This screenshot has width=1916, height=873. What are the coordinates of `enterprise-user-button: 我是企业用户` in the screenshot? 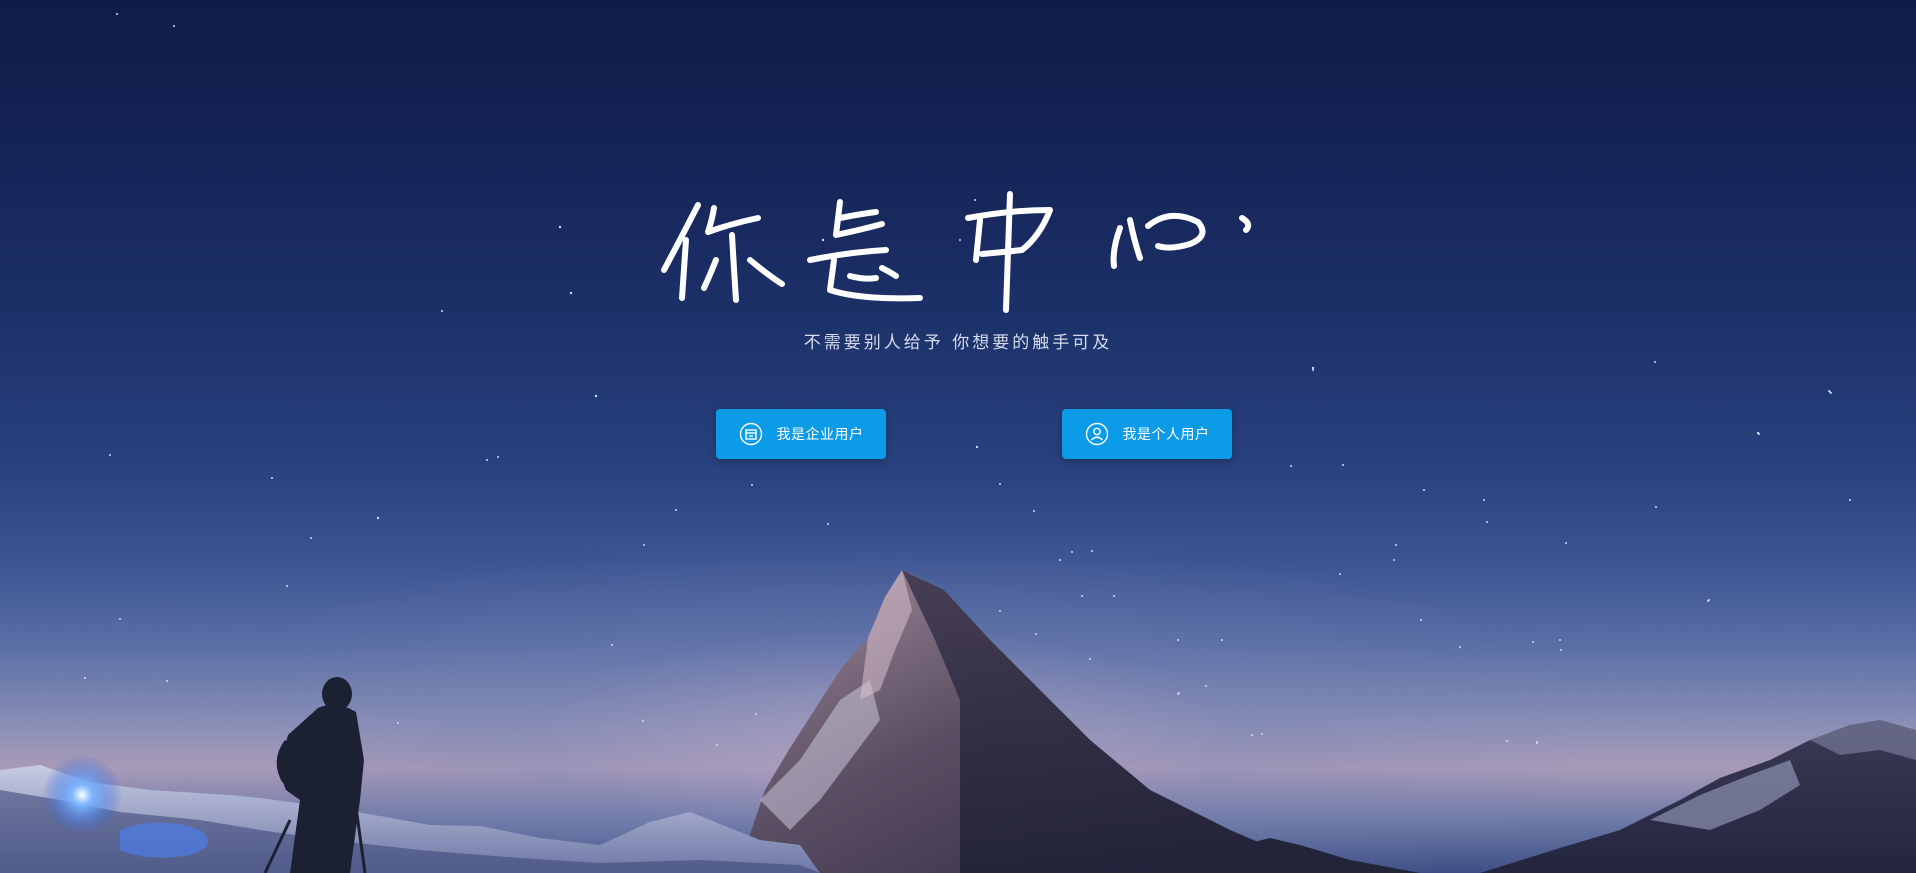 It's located at (801, 434).